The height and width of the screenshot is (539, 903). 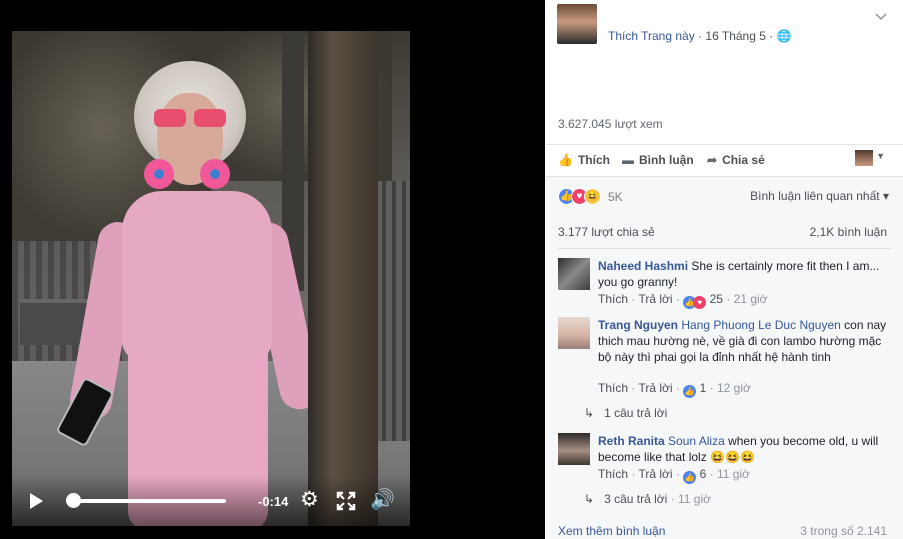 I want to click on like-button: 👍 Thích, so click(x=584, y=160).